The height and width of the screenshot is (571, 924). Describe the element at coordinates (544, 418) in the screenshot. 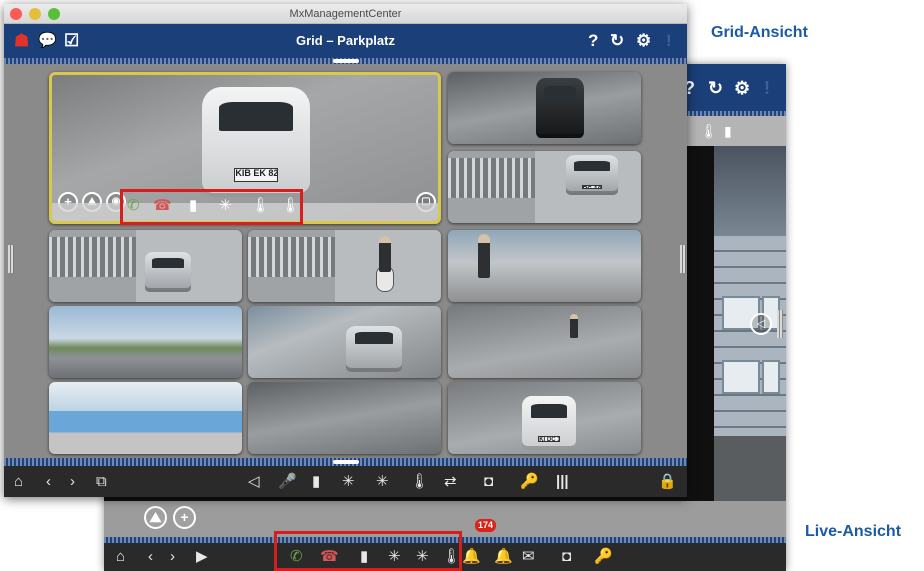

I see `camera-tile-12: KI DC 1000` at that location.